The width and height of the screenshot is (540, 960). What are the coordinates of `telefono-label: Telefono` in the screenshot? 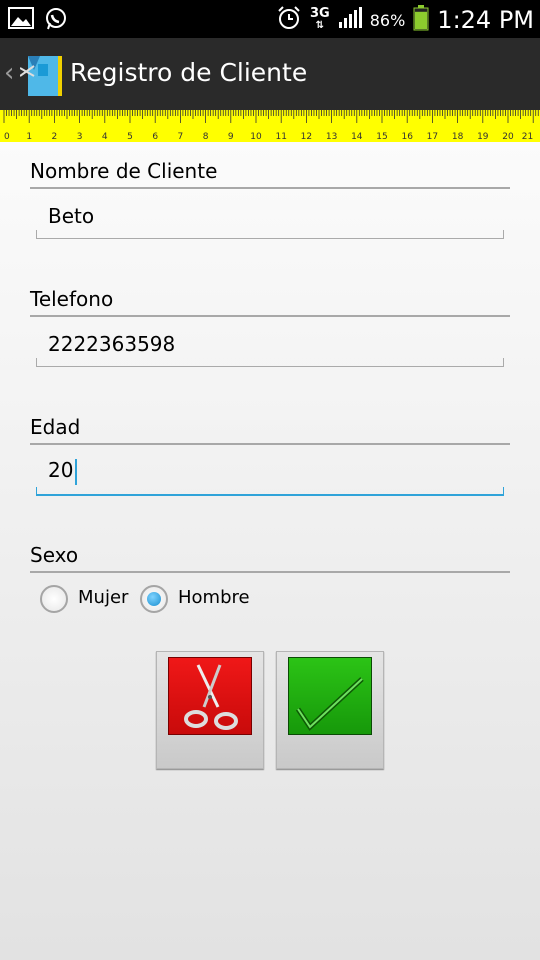 It's located at (72, 299).